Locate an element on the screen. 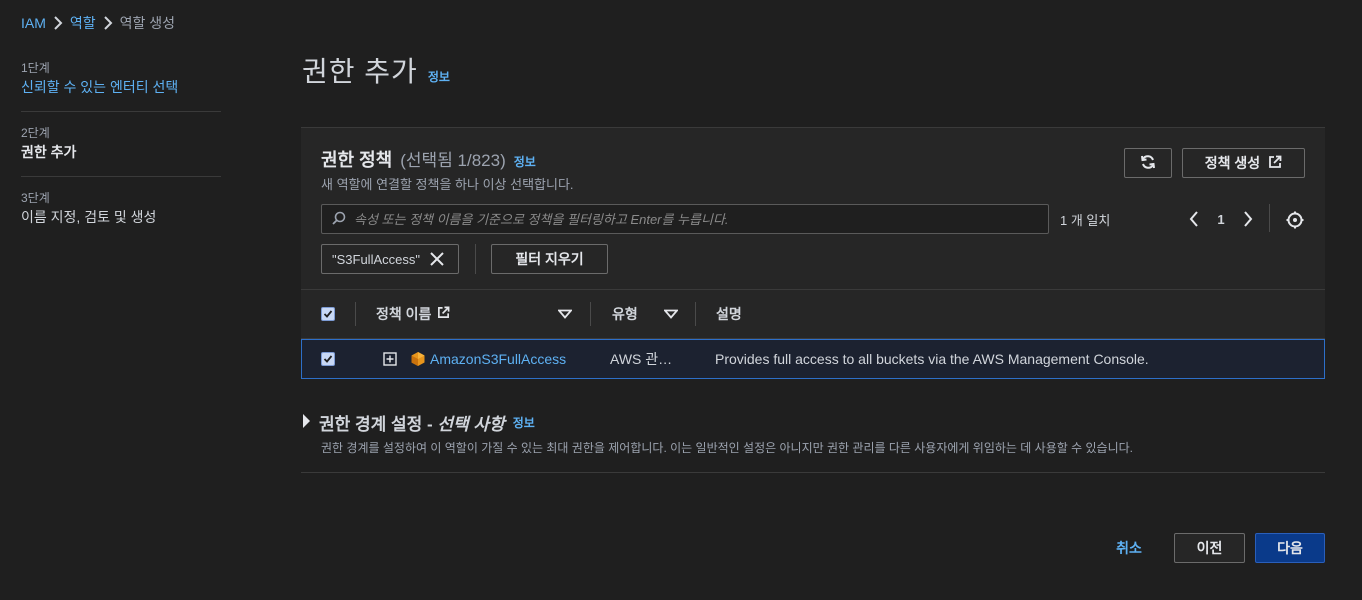 Image resolution: width=1362 pixels, height=600 pixels. sort-type-button is located at coordinates (671, 314).